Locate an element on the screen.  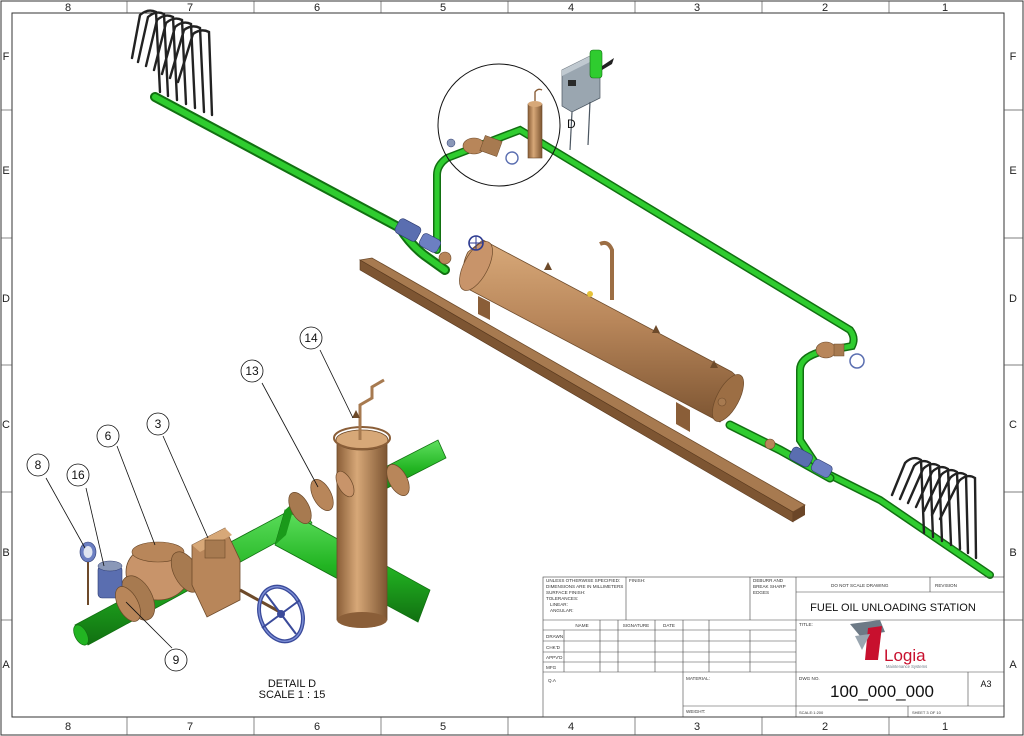
title-label: TITLE: is located at coordinates (806, 624).